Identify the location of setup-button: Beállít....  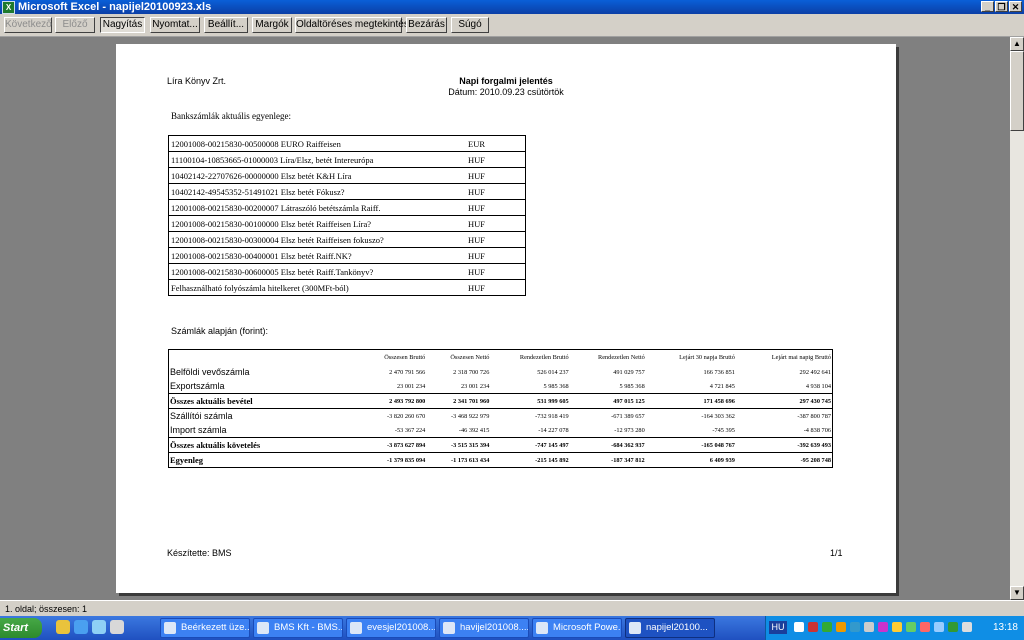
(226, 25).